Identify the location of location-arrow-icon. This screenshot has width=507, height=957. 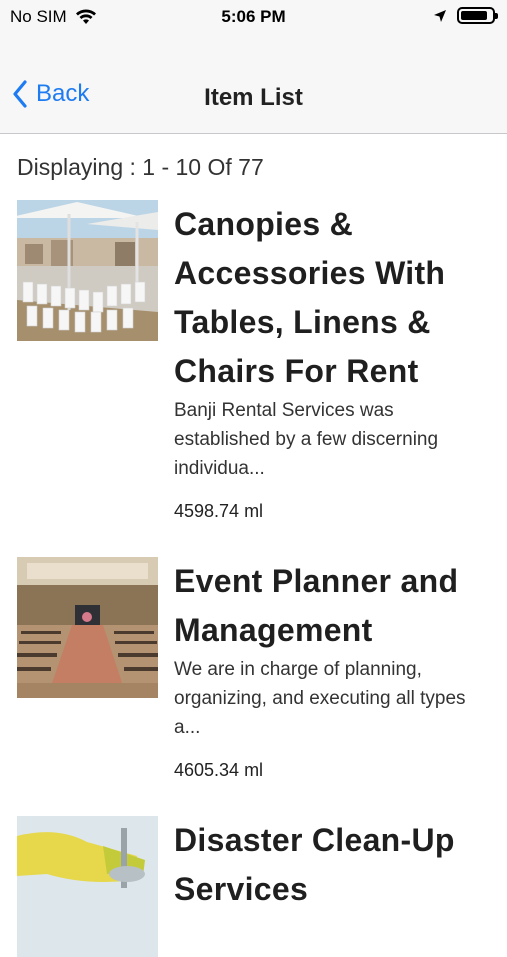
(440, 15).